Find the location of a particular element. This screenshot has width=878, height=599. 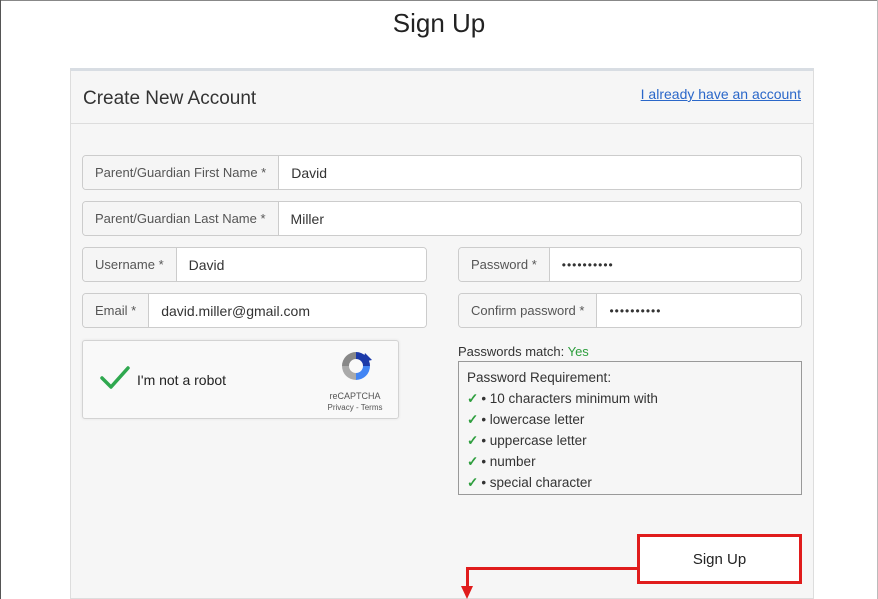

check-icon is located at coordinates (115, 377).